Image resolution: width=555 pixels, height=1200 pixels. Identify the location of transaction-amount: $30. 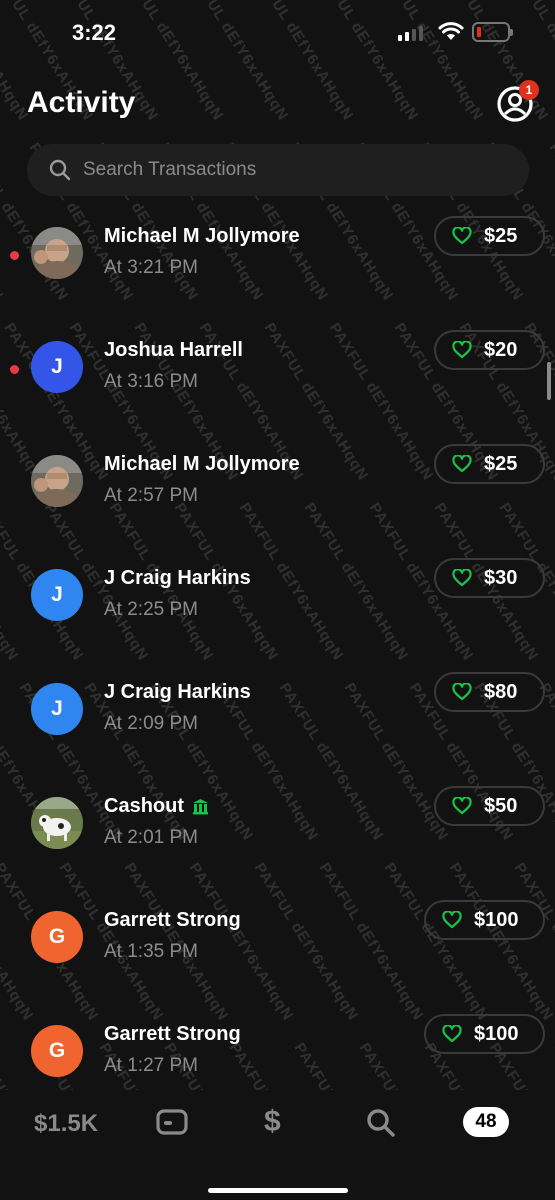
(501, 577).